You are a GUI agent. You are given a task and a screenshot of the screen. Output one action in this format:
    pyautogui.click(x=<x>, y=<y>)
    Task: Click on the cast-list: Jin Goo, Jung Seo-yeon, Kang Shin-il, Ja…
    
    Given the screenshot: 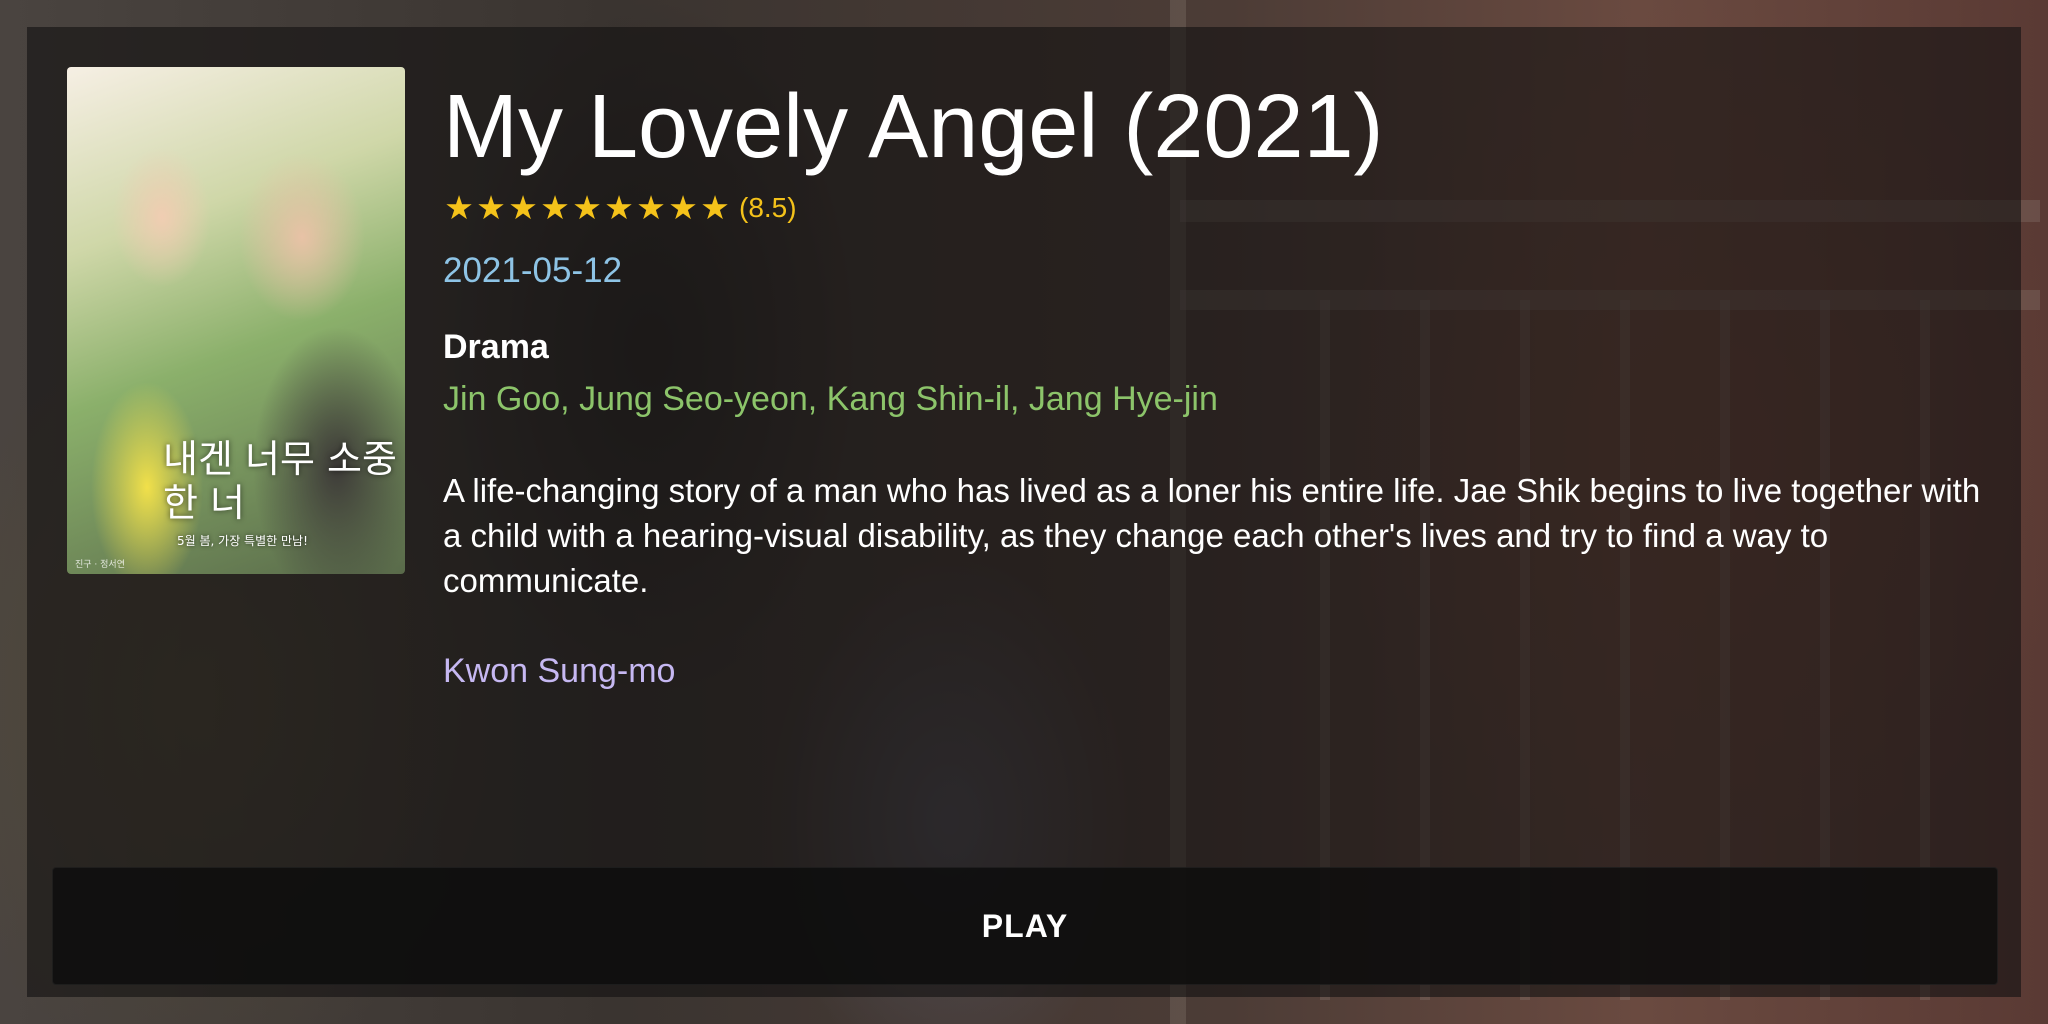 What is the action you would take?
    pyautogui.click(x=830, y=399)
    